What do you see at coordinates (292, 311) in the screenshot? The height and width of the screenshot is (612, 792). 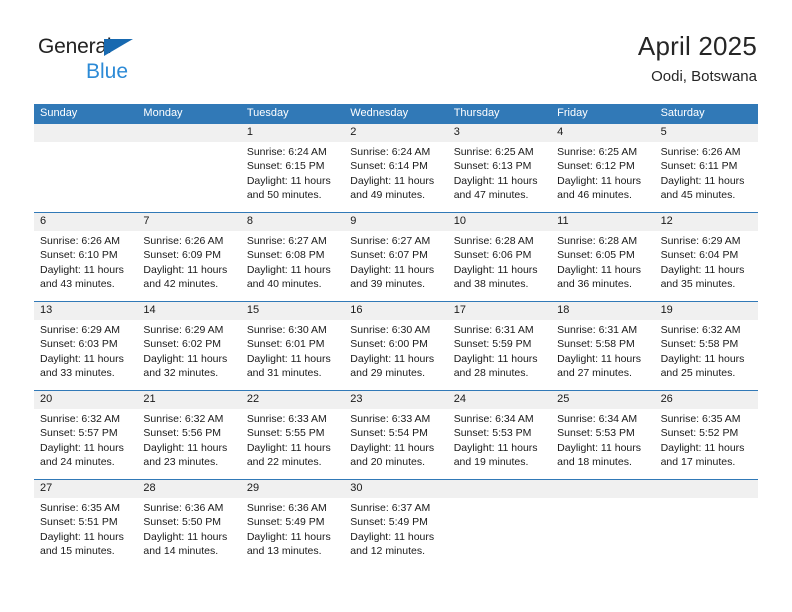 I see `day-number-15: 15` at bounding box center [292, 311].